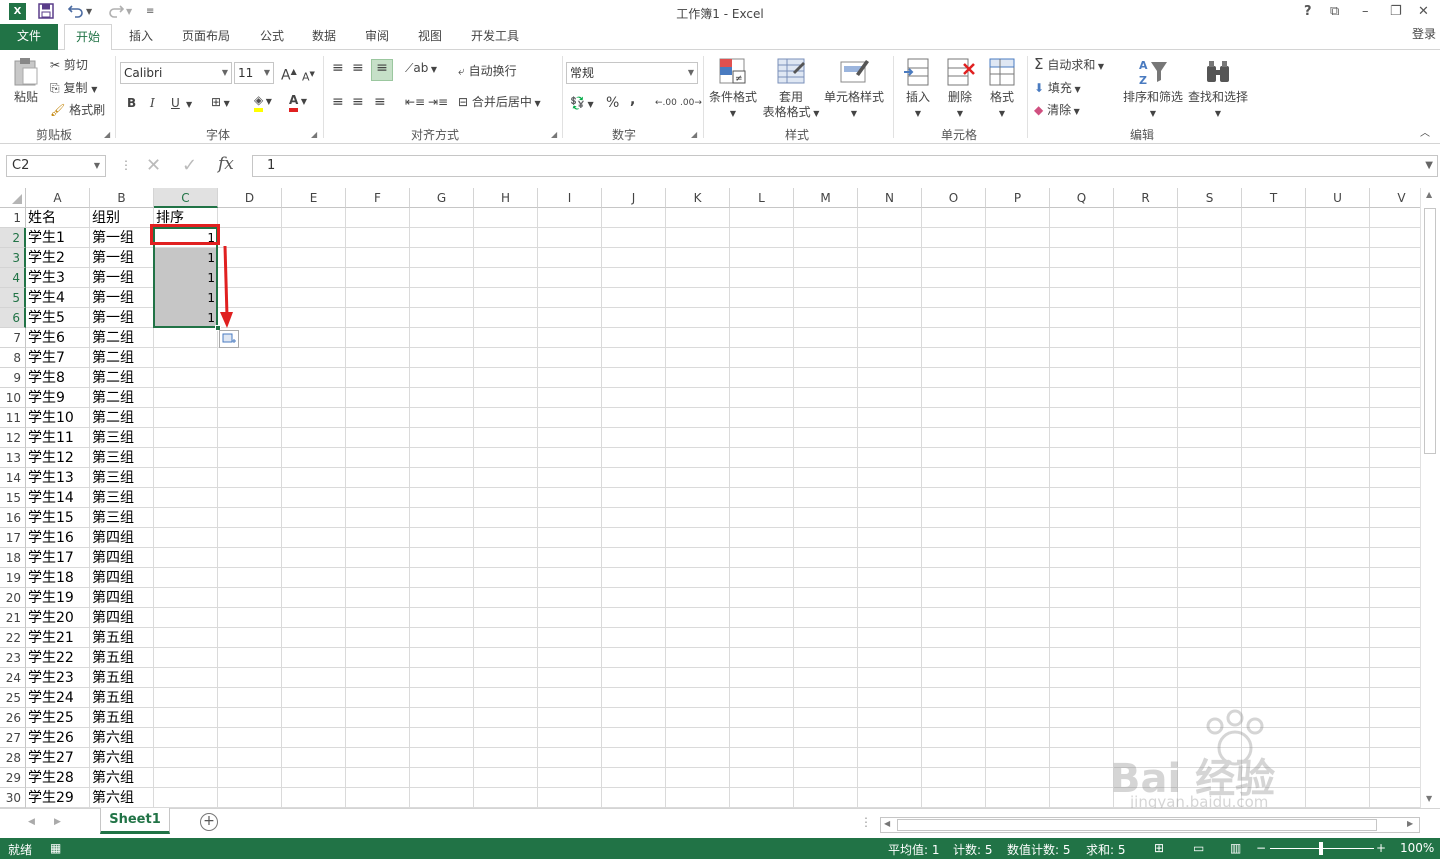 This screenshot has width=1440, height=859. I want to click on cell-a4: 学生3, so click(58, 278).